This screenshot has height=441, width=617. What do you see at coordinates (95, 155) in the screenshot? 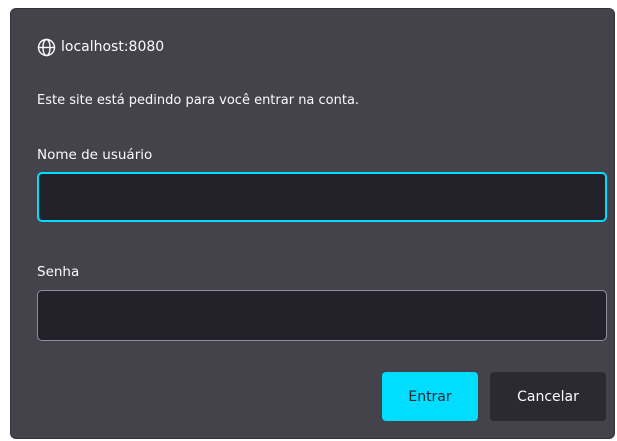
I see `username-label: Nome de usuário` at bounding box center [95, 155].